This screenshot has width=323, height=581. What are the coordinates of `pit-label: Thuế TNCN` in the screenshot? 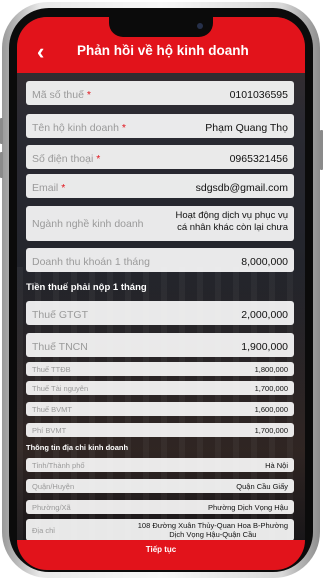 It's located at (60, 347).